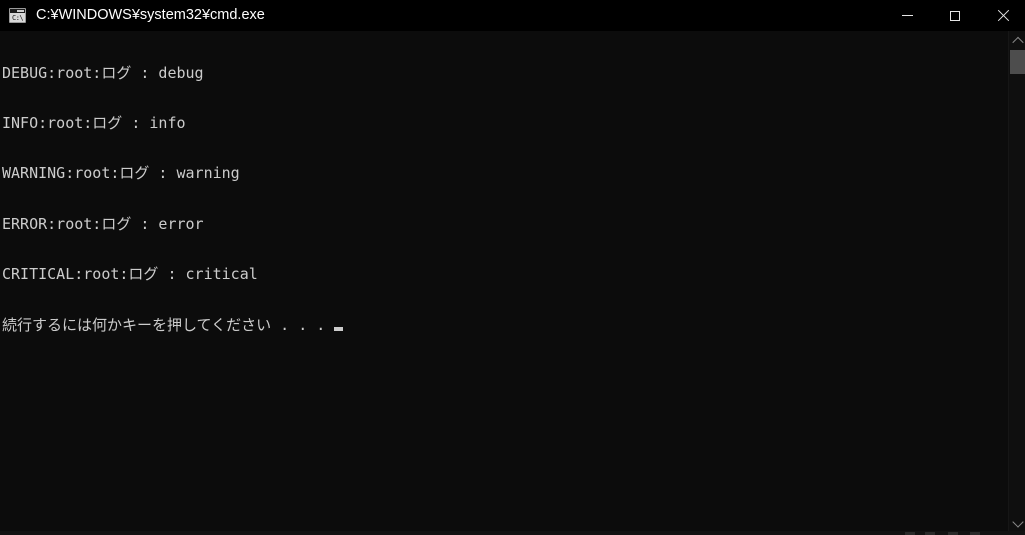 The height and width of the screenshot is (535, 1025). I want to click on cmd-console-icon: C:\, so click(17, 15).